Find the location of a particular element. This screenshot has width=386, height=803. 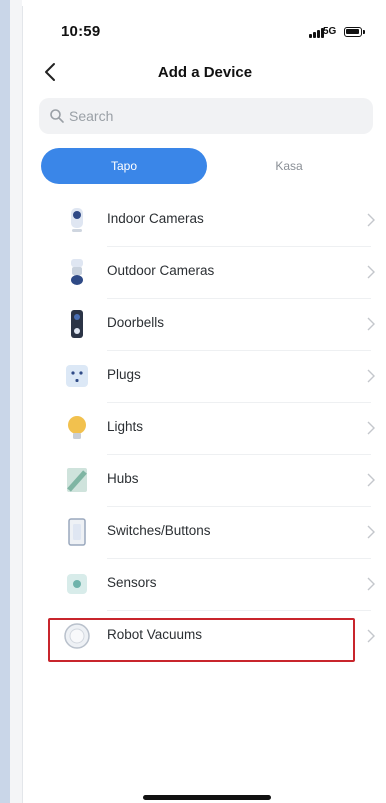

list-item-doorbells: Doorbells is located at coordinates (208, 324).